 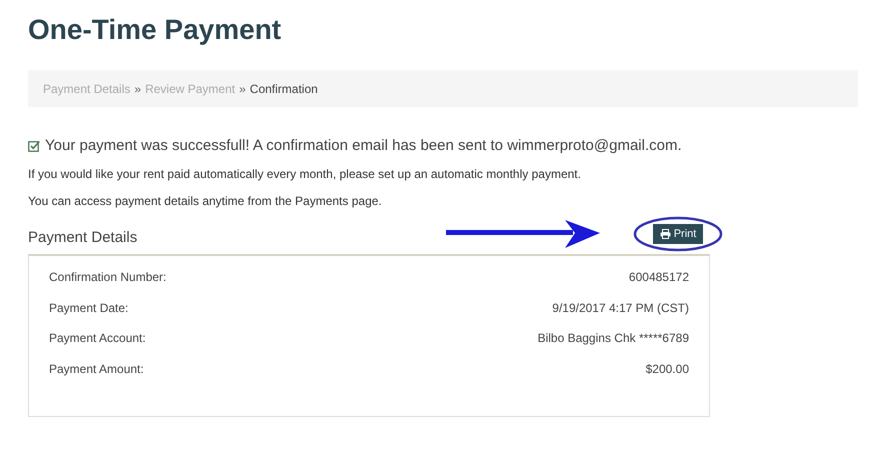 I want to click on printer-icon, so click(x=665, y=234).